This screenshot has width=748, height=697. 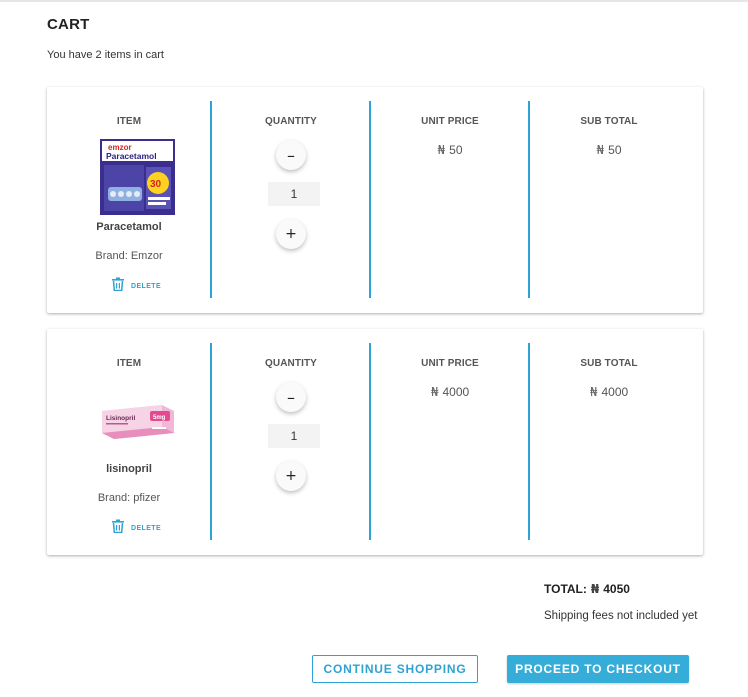 I want to click on product-name: Paracetamol, so click(x=129, y=227).